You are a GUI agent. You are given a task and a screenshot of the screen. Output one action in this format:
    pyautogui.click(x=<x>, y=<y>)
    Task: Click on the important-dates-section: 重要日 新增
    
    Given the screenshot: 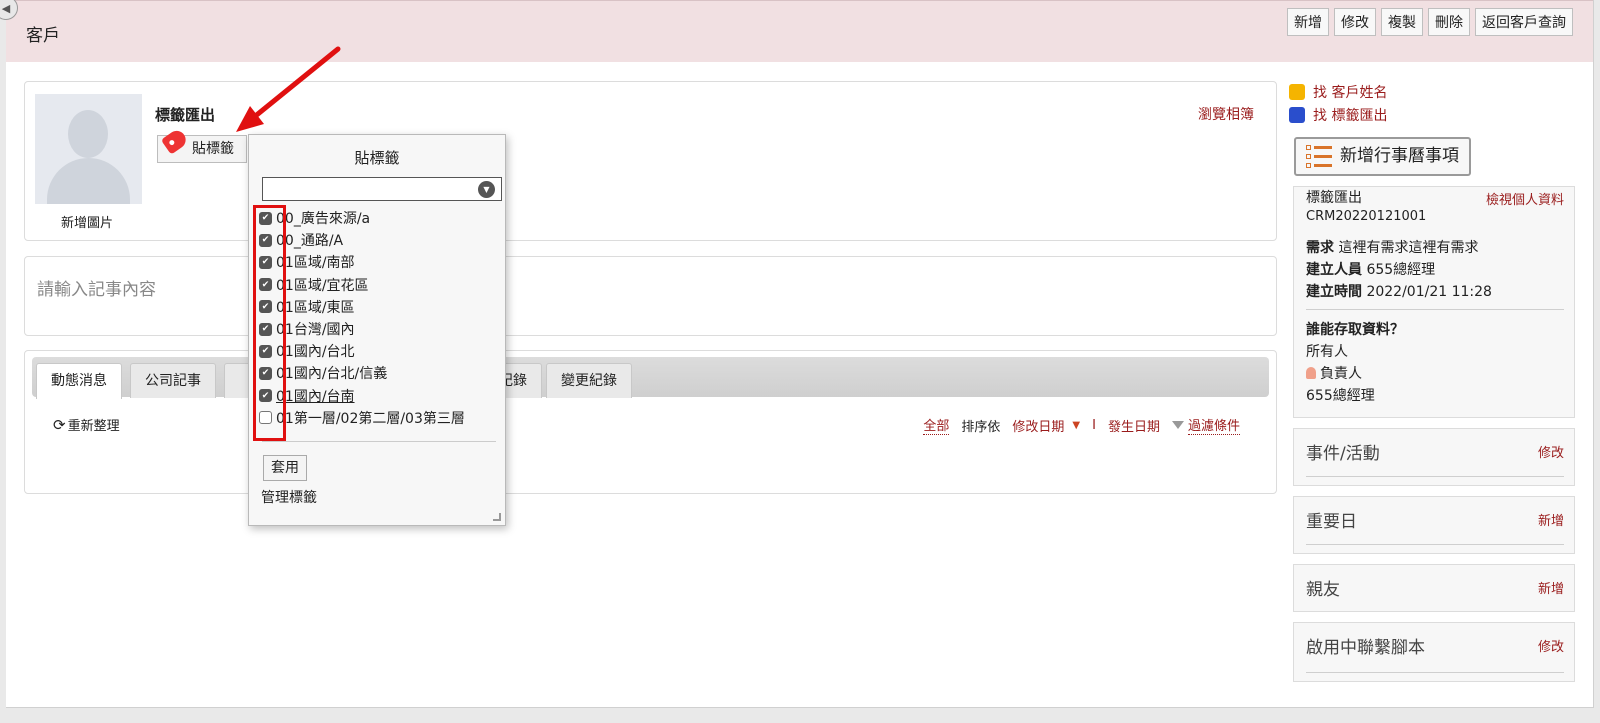 What is the action you would take?
    pyautogui.click(x=1434, y=525)
    